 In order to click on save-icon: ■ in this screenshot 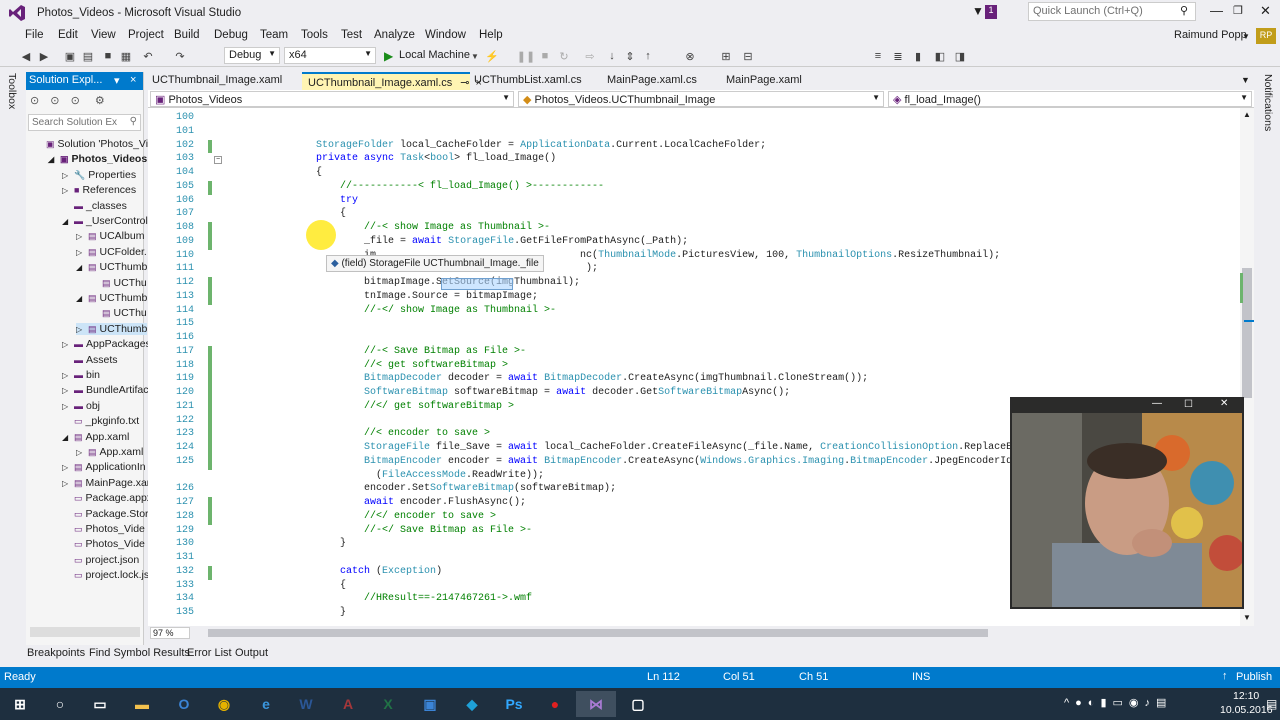, I will do `click(108, 56)`.